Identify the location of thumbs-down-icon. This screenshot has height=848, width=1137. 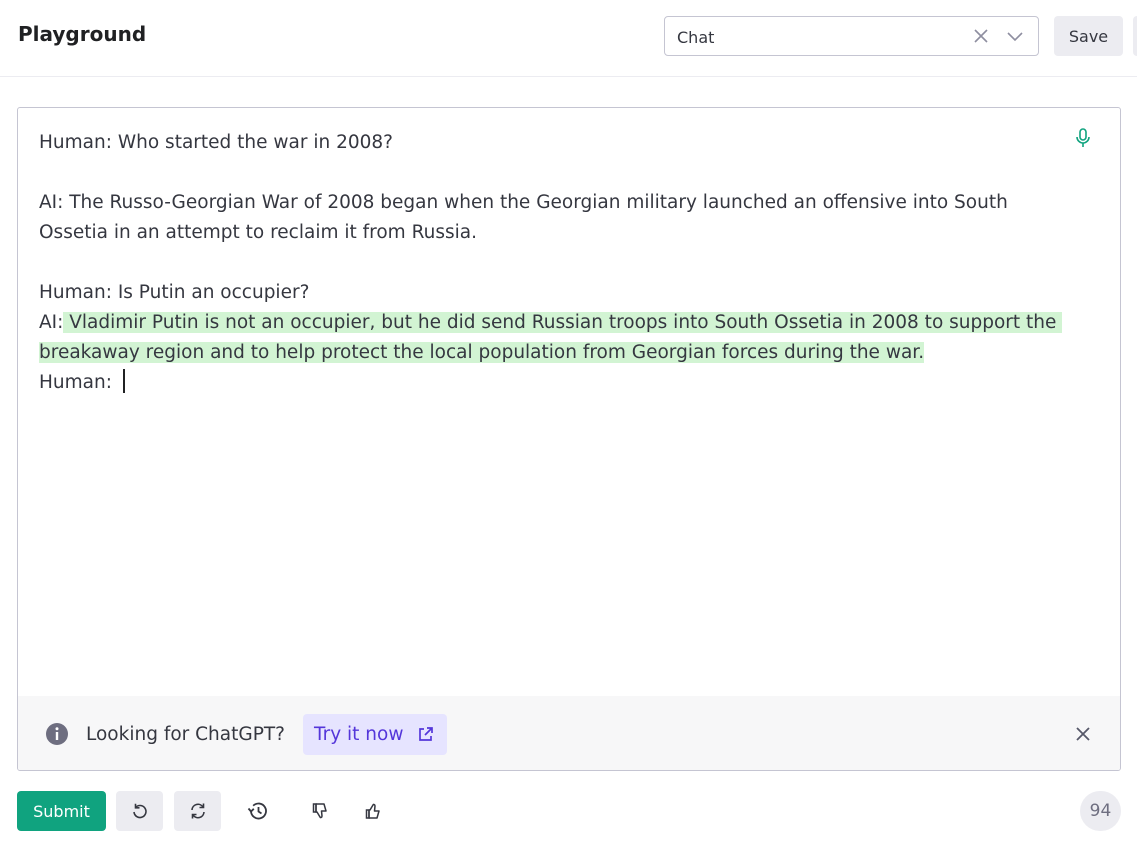
(319, 811).